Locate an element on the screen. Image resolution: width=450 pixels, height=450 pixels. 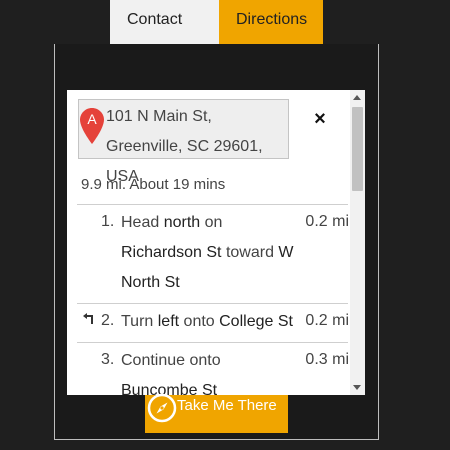
scroll-up-arrow-icon is located at coordinates (357, 97).